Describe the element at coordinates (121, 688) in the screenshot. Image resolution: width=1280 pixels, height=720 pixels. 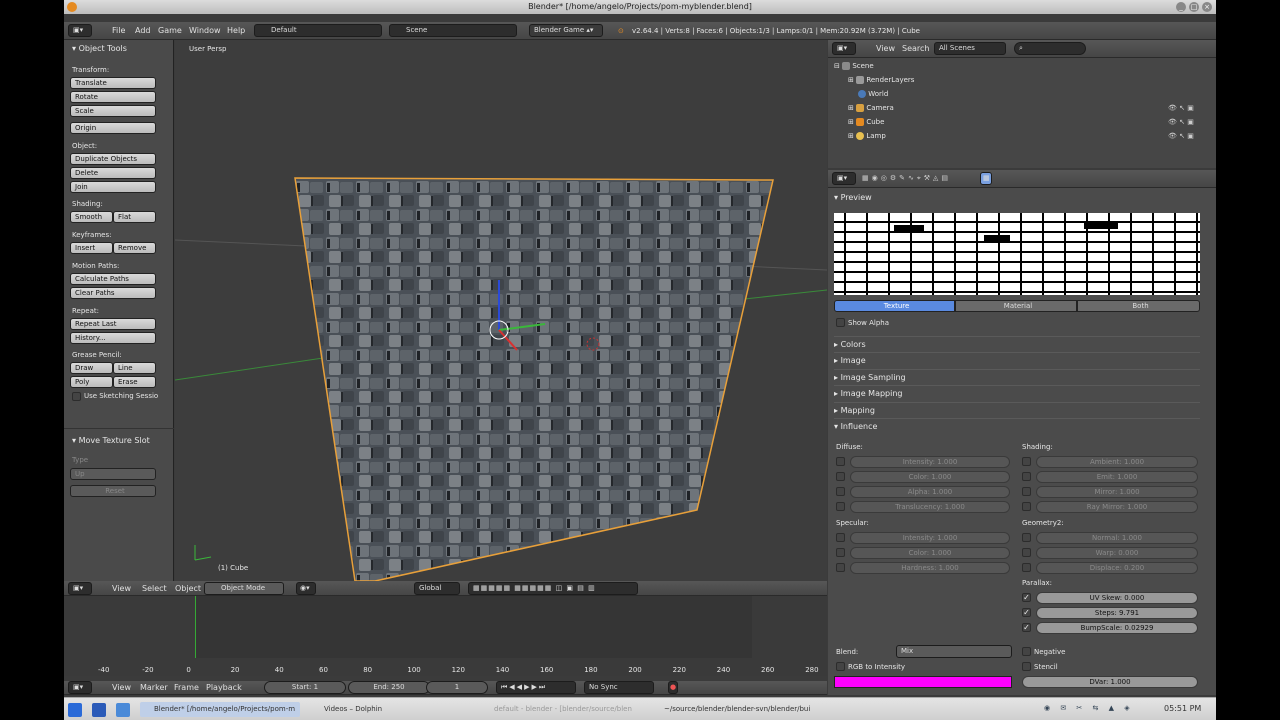
I see `timeline-menu-view: View` at that location.